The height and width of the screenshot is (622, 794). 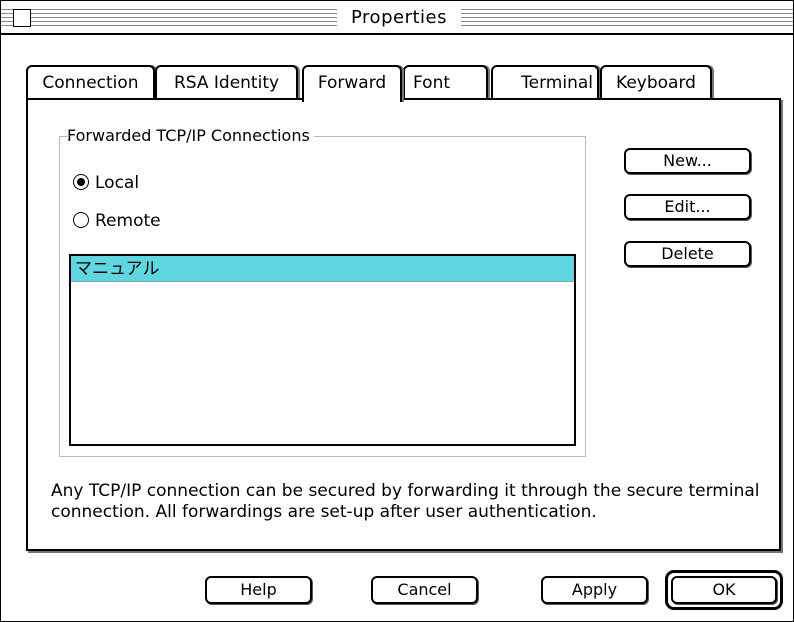 I want to click on group-title: Forwarded TCP/IP Connections, so click(x=190, y=136).